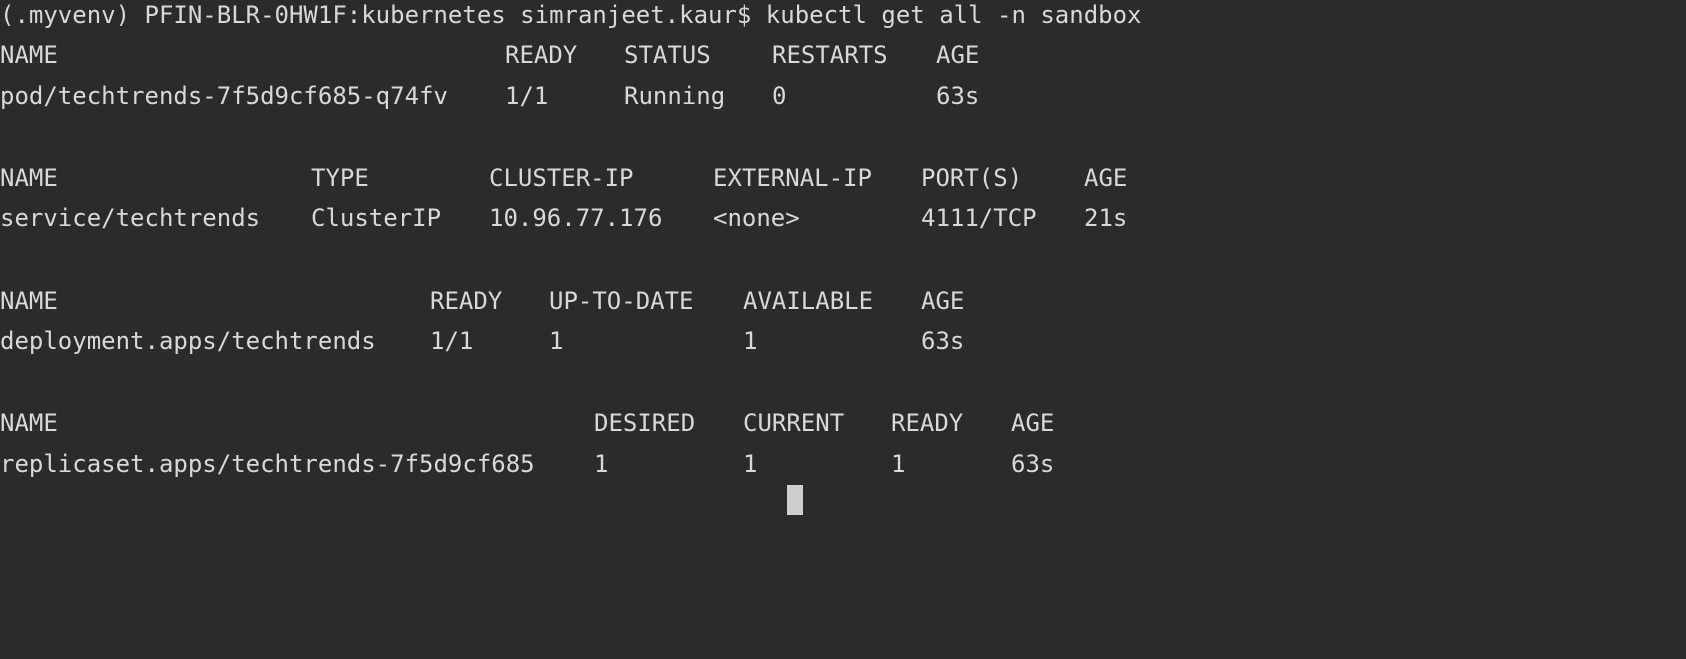 This screenshot has height=659, width=1686. Describe the element at coordinates (750, 464) in the screenshot. I see `replicaset-current: 1` at that location.